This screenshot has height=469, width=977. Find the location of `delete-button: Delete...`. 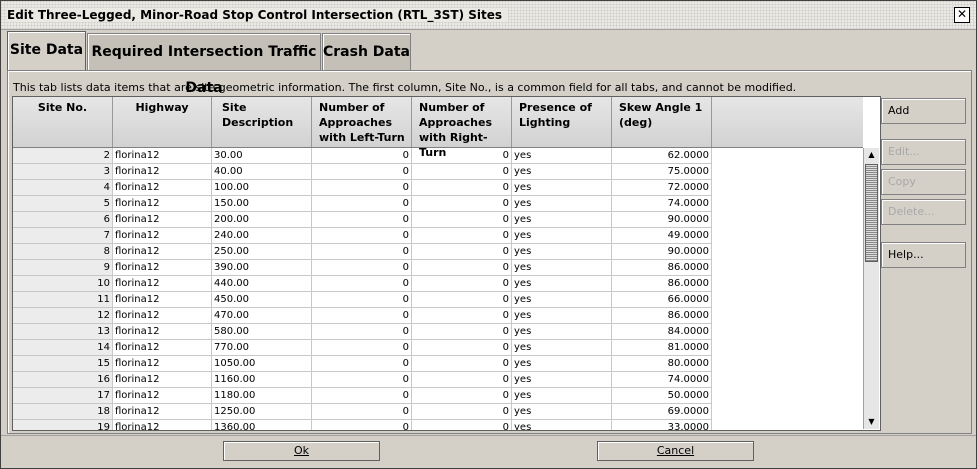

delete-button: Delete... is located at coordinates (923, 212).